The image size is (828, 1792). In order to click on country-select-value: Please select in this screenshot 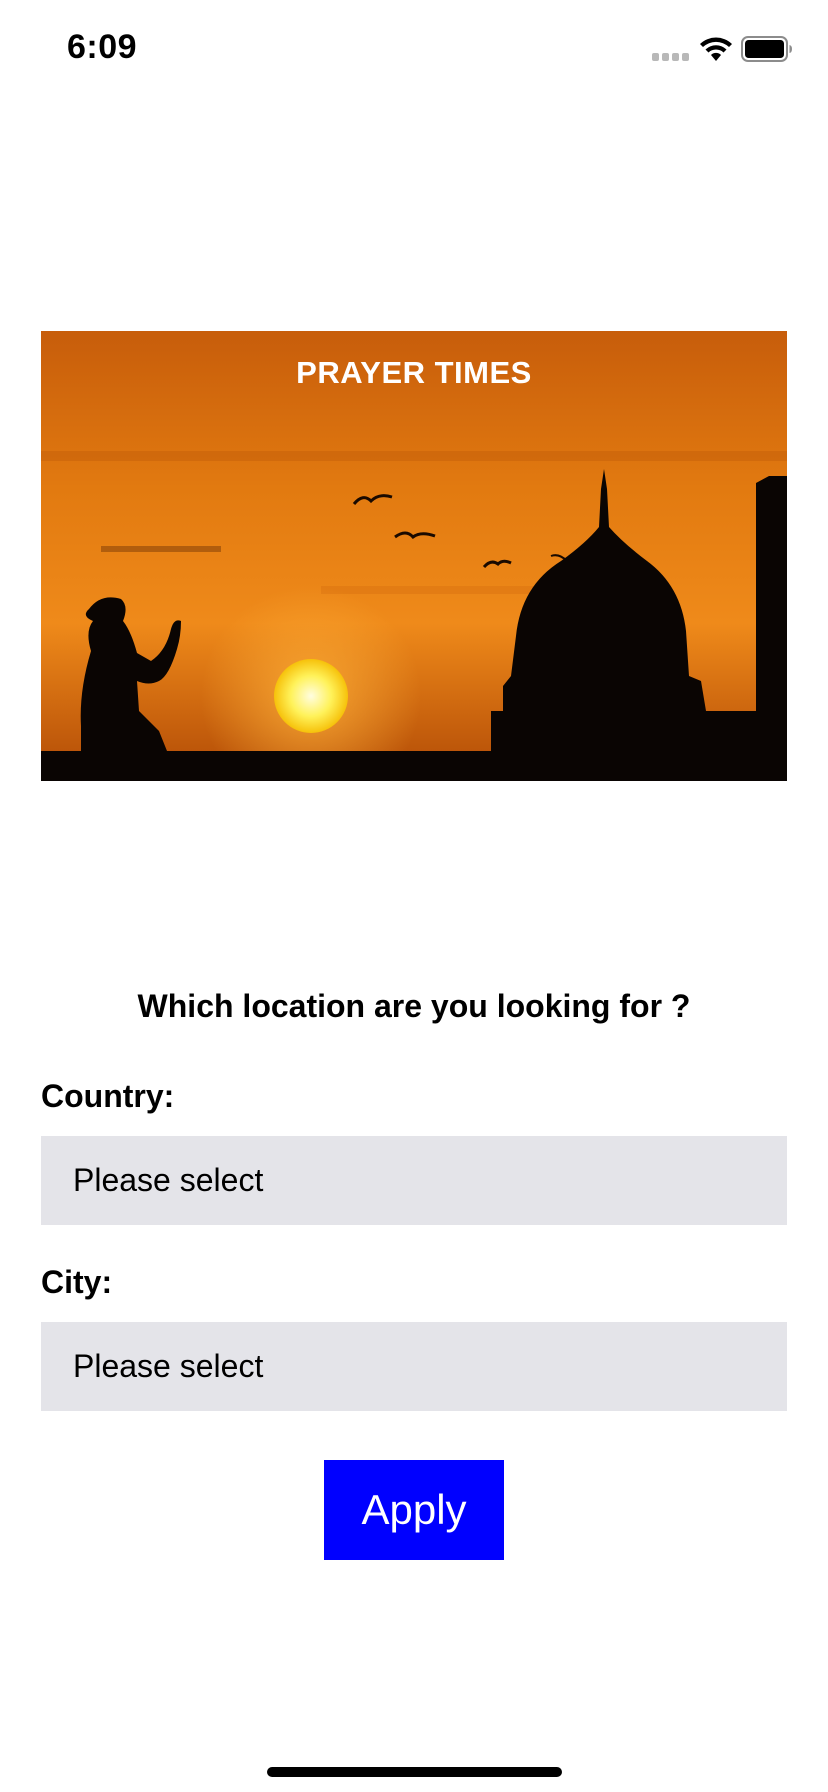, I will do `click(168, 1180)`.